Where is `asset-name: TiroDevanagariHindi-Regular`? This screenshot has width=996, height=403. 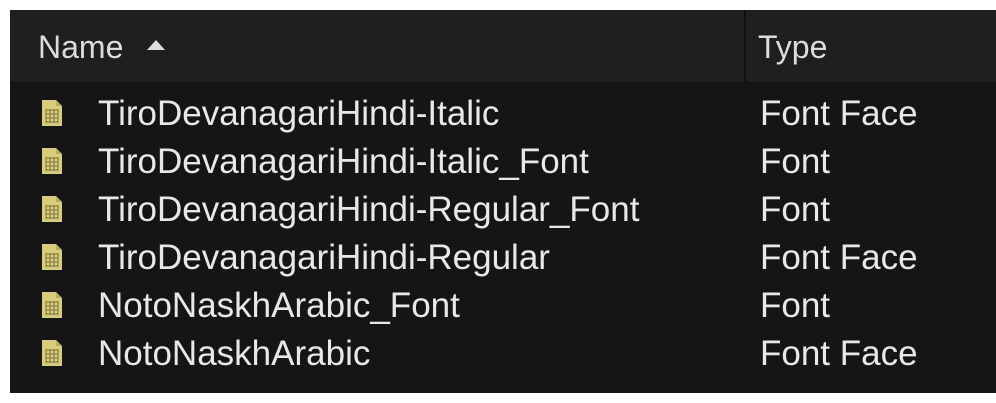
asset-name: TiroDevanagariHindi-Regular is located at coordinates (324, 257).